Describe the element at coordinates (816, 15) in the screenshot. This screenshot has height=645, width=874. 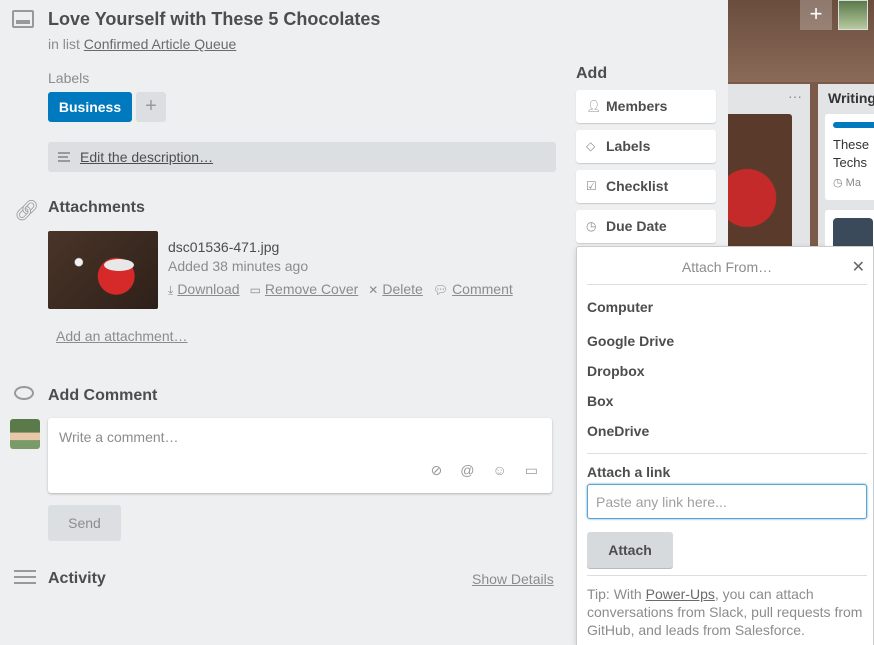
I see `board-add-icon: +` at that location.